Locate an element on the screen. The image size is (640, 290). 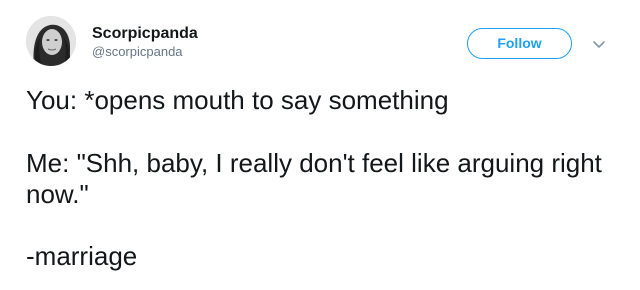
user-avatar-photo-icon is located at coordinates (51, 41).